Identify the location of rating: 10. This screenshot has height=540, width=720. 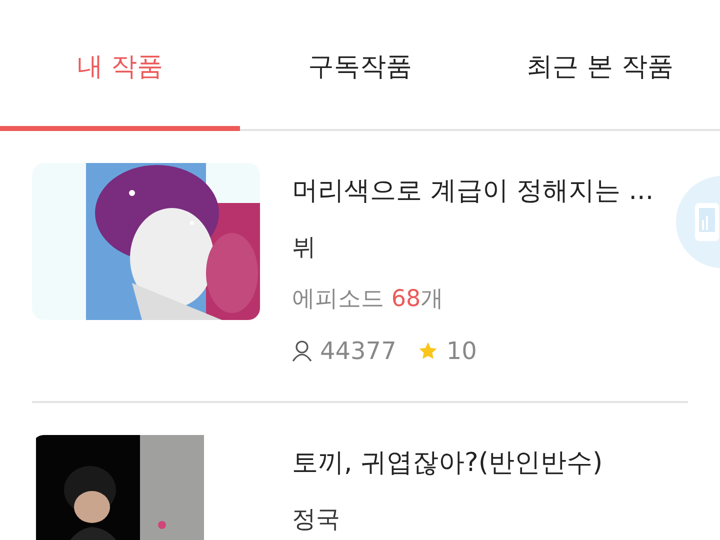
(461, 351).